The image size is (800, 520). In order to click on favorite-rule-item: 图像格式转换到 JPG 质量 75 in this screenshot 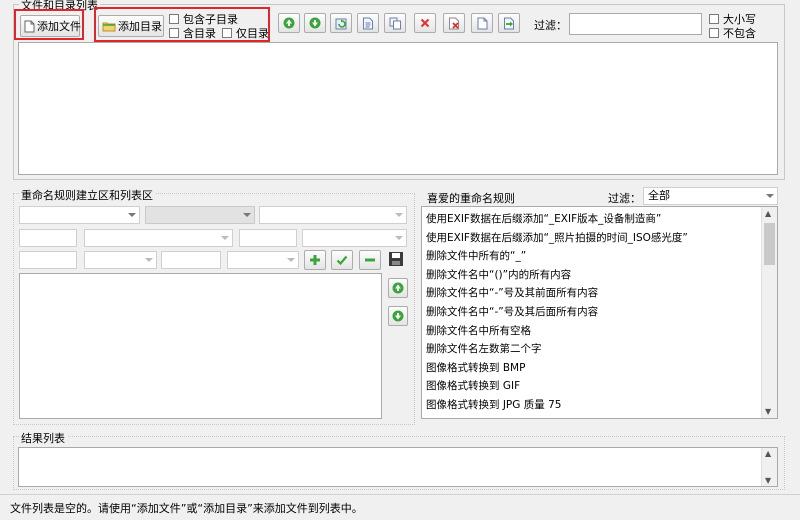, I will do `click(493, 404)`.